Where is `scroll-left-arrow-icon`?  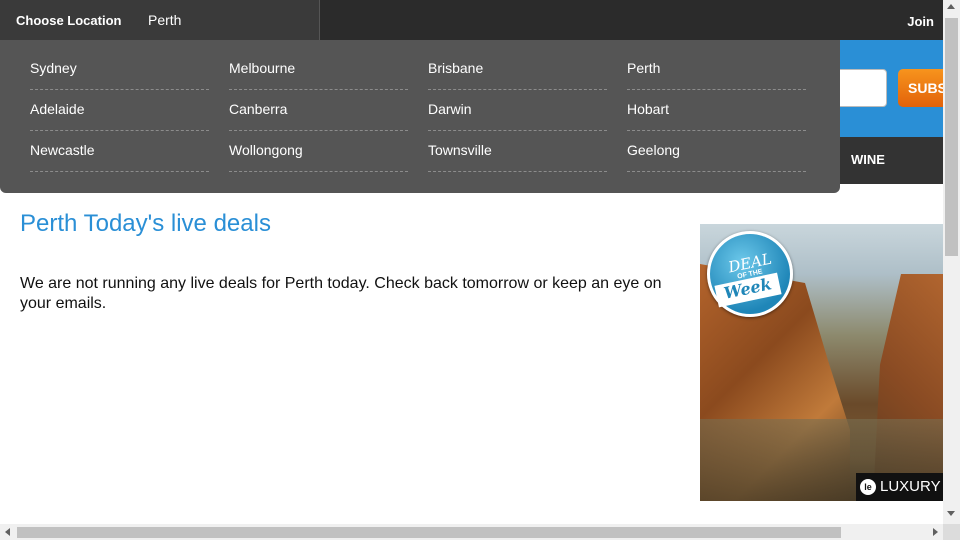 scroll-left-arrow-icon is located at coordinates (7, 532).